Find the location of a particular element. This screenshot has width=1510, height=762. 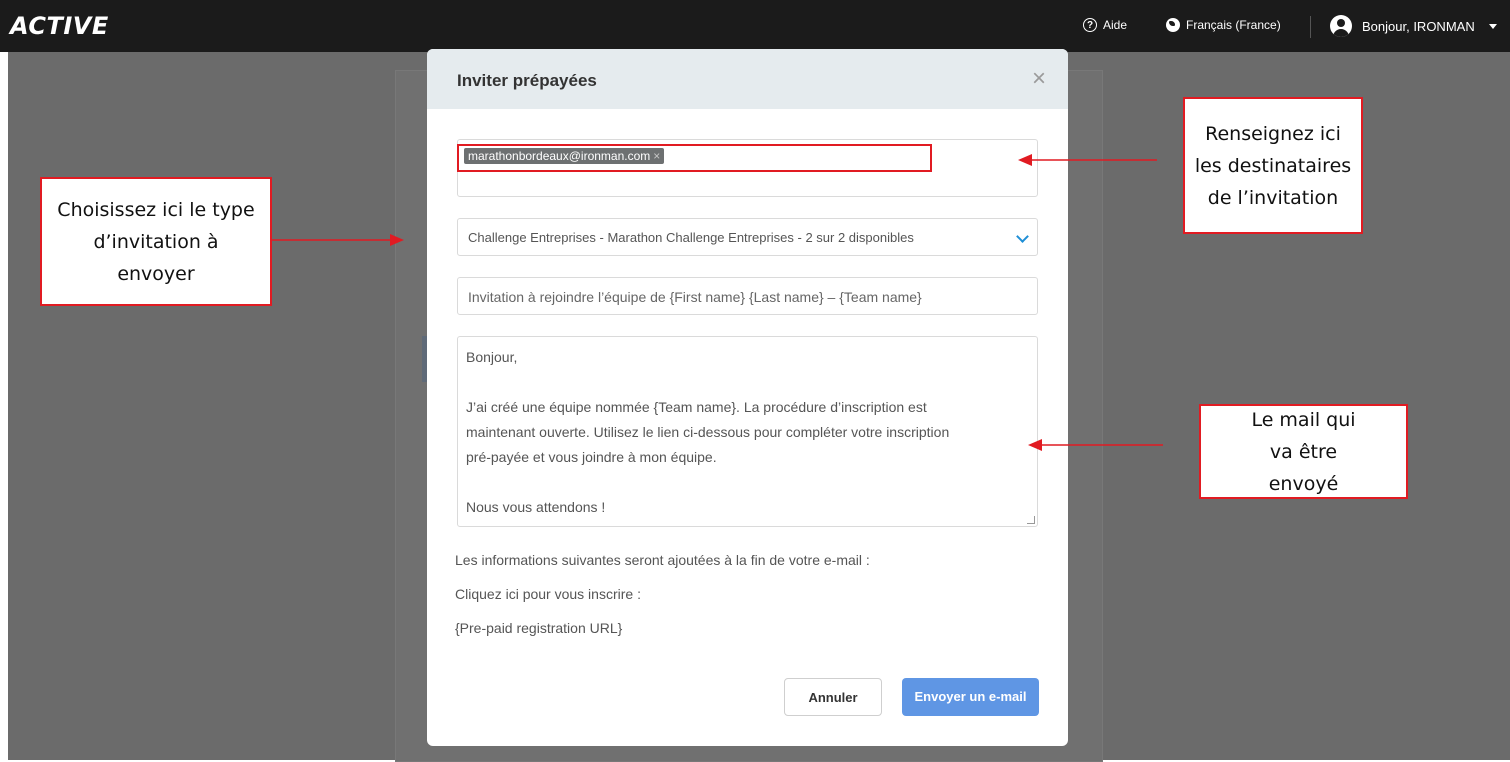

user-menu: Bonjour, IRONMAN is located at coordinates (1413, 26).